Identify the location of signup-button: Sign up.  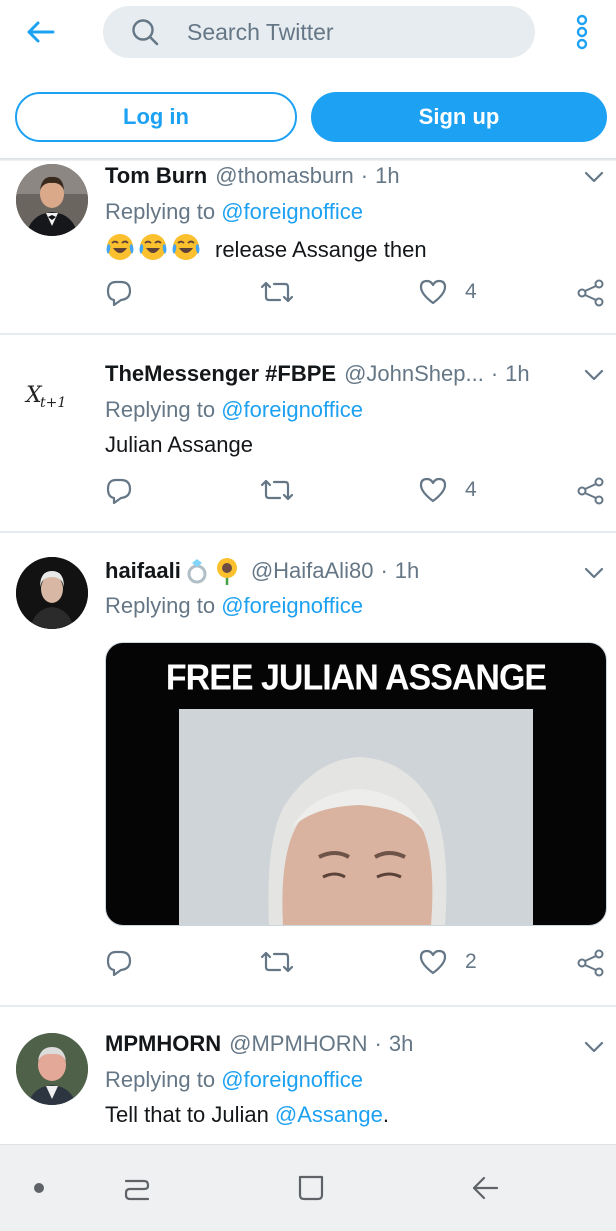
(459, 117).